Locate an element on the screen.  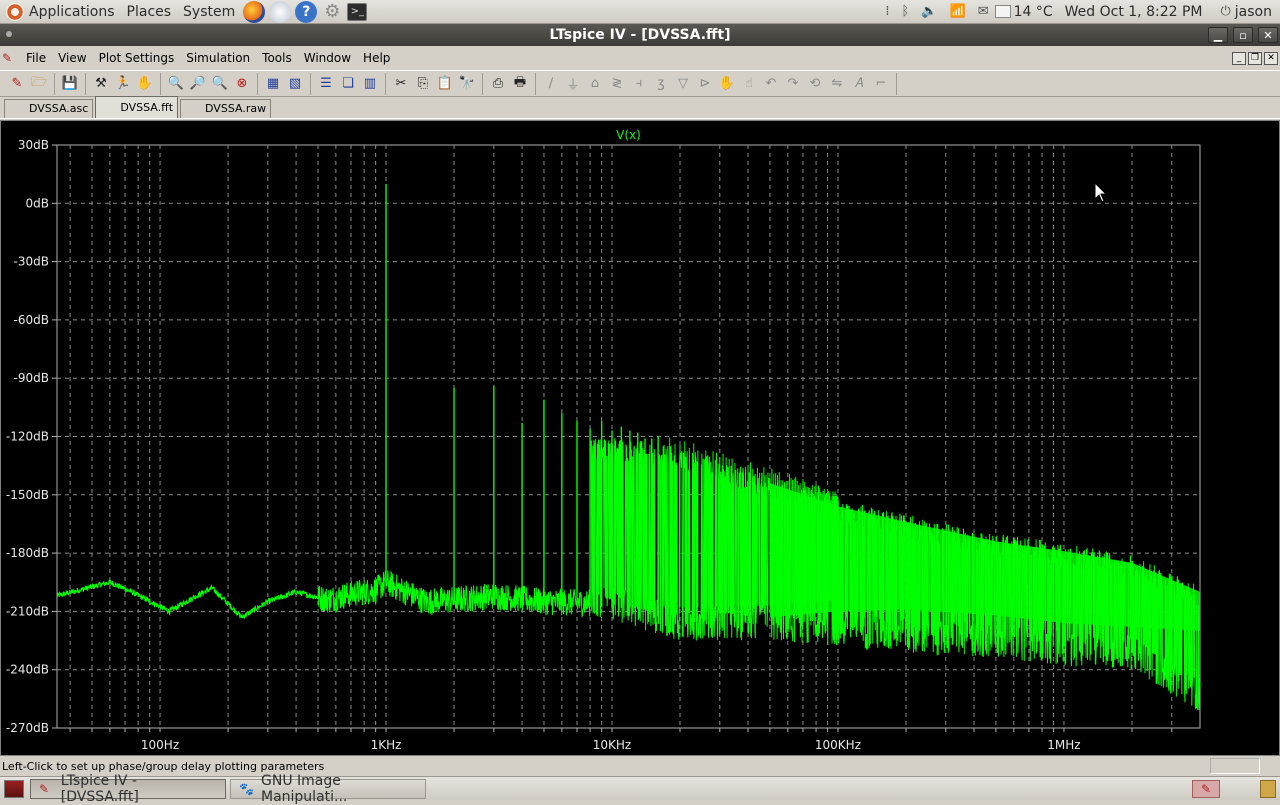
close-icon: ✕ is located at coordinates (1268, 35).